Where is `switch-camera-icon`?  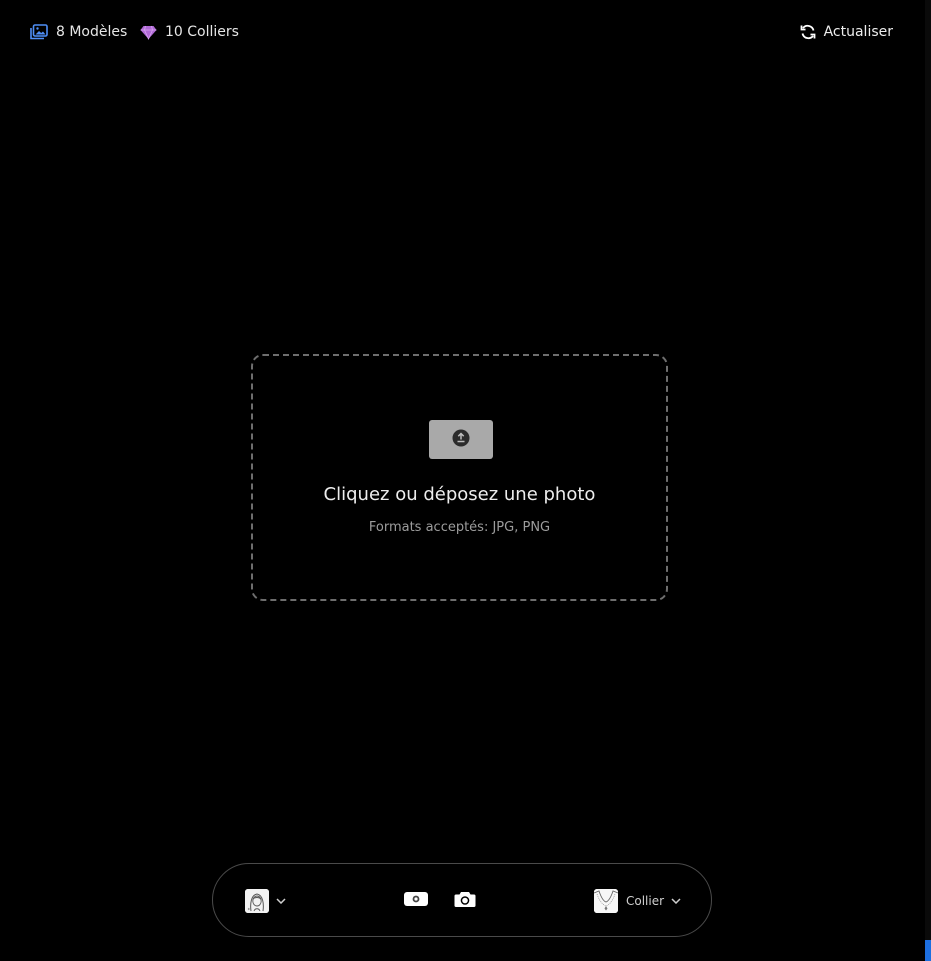
switch-camera-icon is located at coordinates (416, 901).